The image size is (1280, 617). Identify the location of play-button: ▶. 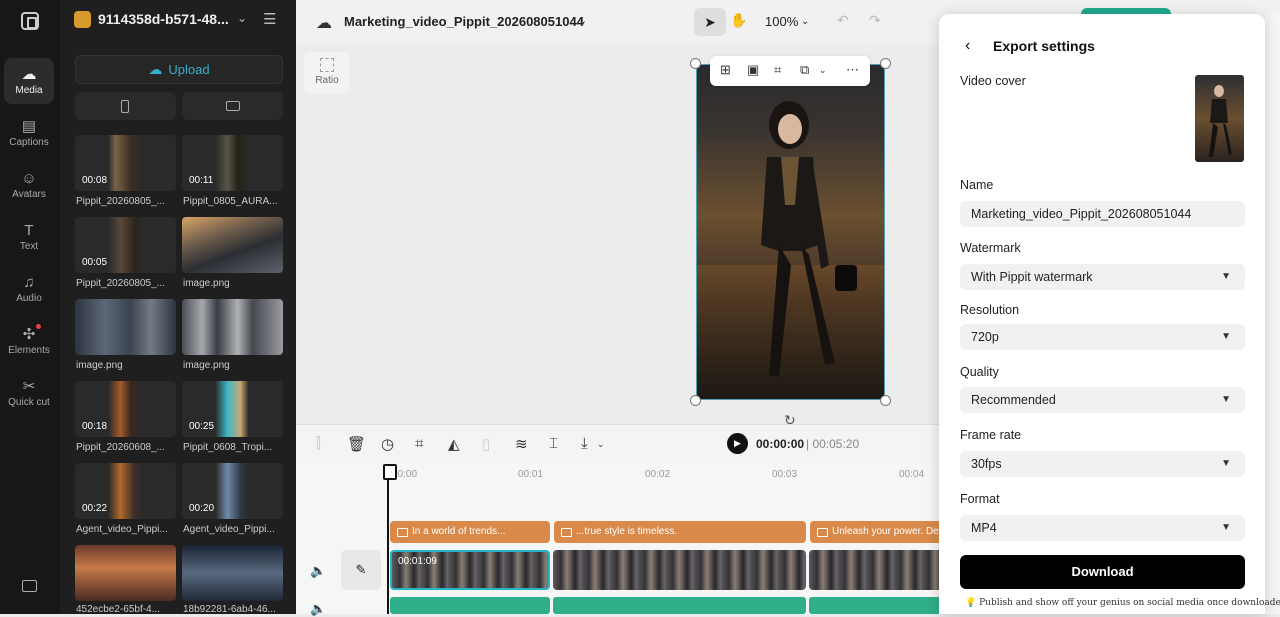
(737, 443).